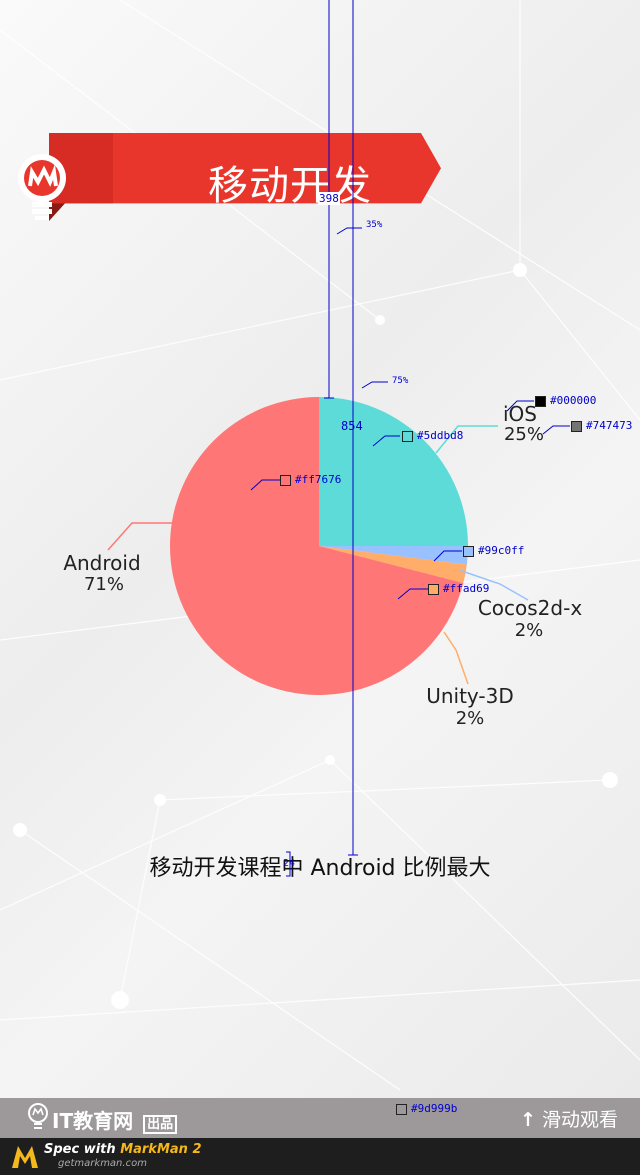 This screenshot has height=1175, width=640. Describe the element at coordinates (501, 550) in the screenshot. I see `spec-color-99c0ff: #99c0ff` at that location.